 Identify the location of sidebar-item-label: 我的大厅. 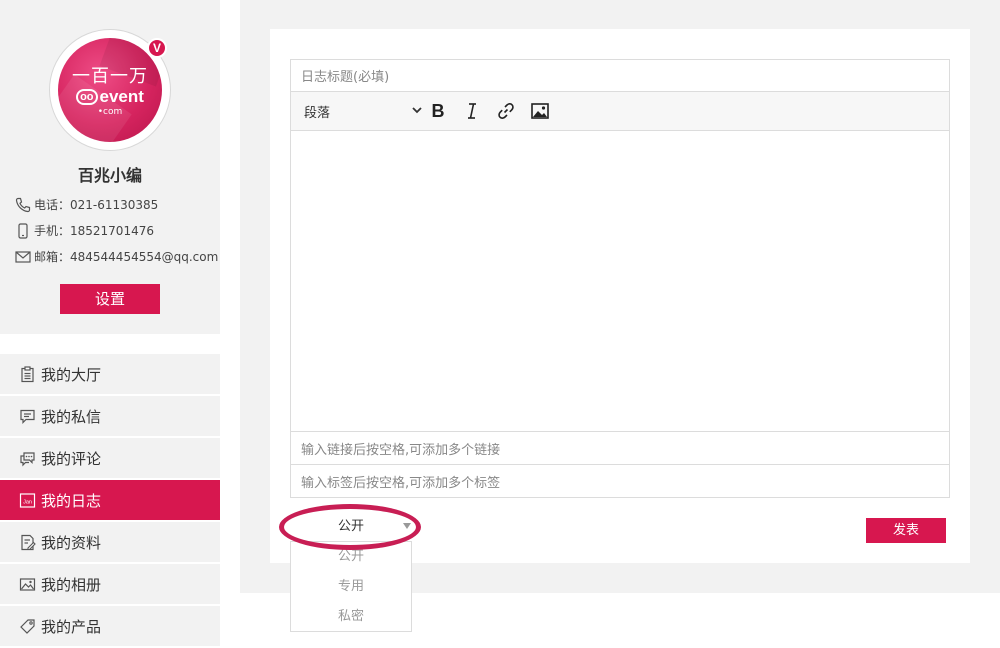
(71, 374).